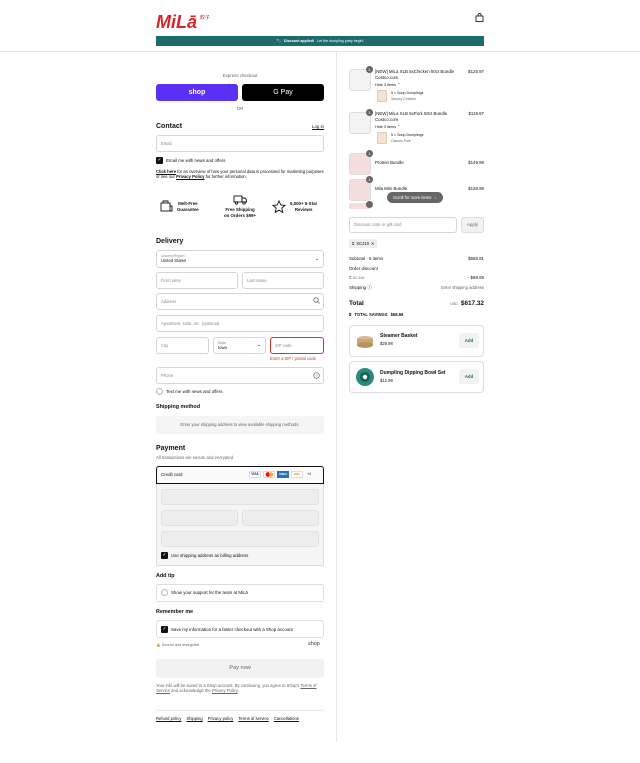 The image size is (640, 763). What do you see at coordinates (356, 303) in the screenshot?
I see `total-label: Total` at bounding box center [356, 303].